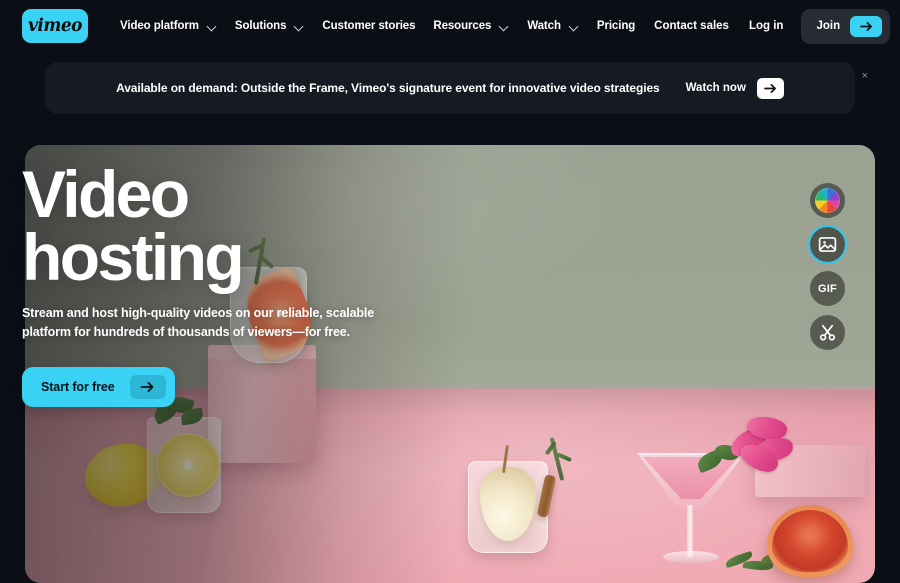  I want to click on contact-sales-link: Contact sales, so click(691, 26).